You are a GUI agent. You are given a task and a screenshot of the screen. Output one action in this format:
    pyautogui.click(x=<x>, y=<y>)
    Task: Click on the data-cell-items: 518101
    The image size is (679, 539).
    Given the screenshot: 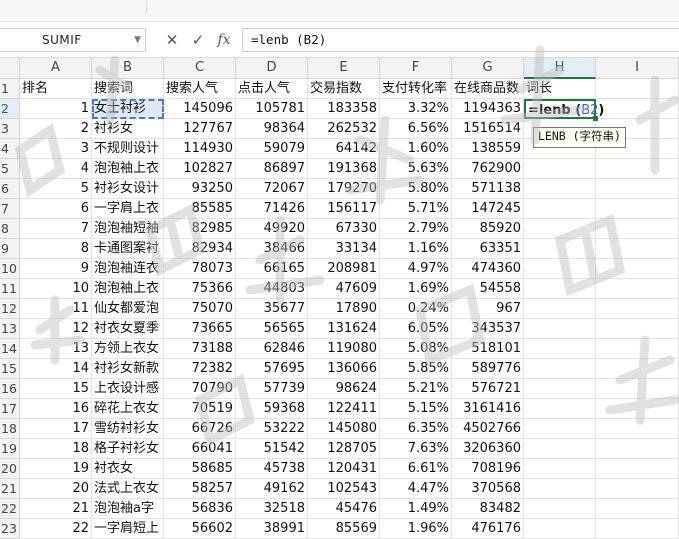 What is the action you would take?
    pyautogui.click(x=488, y=349)
    